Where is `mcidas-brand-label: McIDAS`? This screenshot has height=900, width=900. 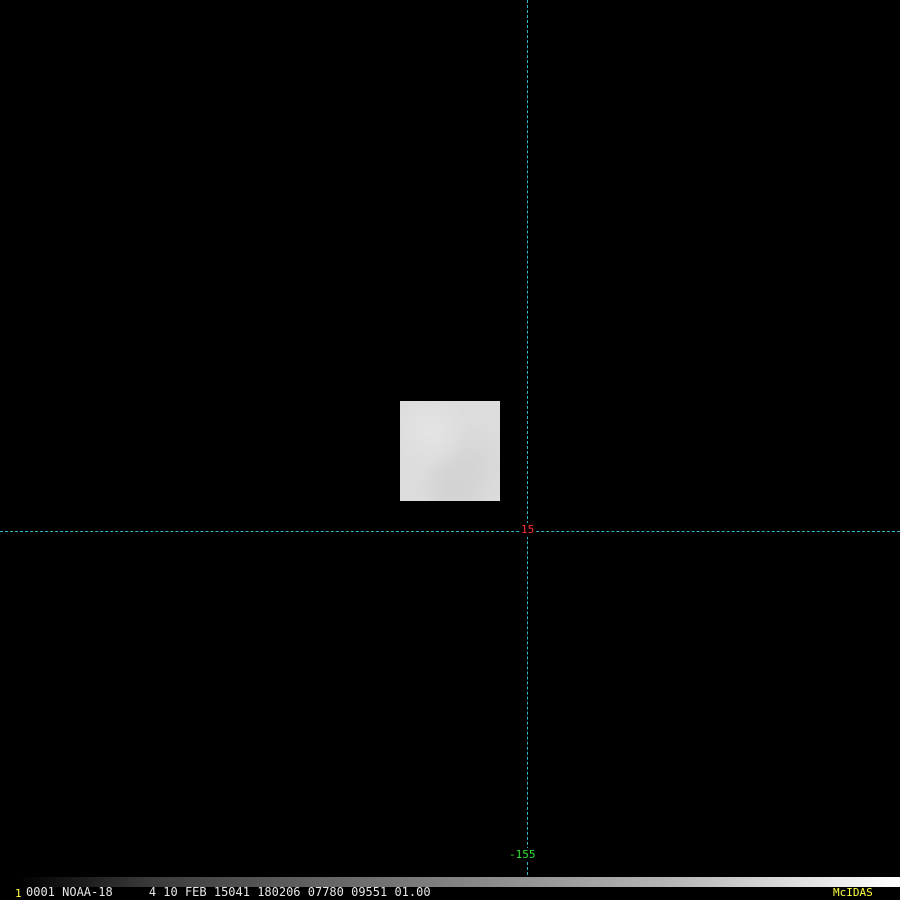
mcidas-brand-label: McIDAS is located at coordinates (853, 892).